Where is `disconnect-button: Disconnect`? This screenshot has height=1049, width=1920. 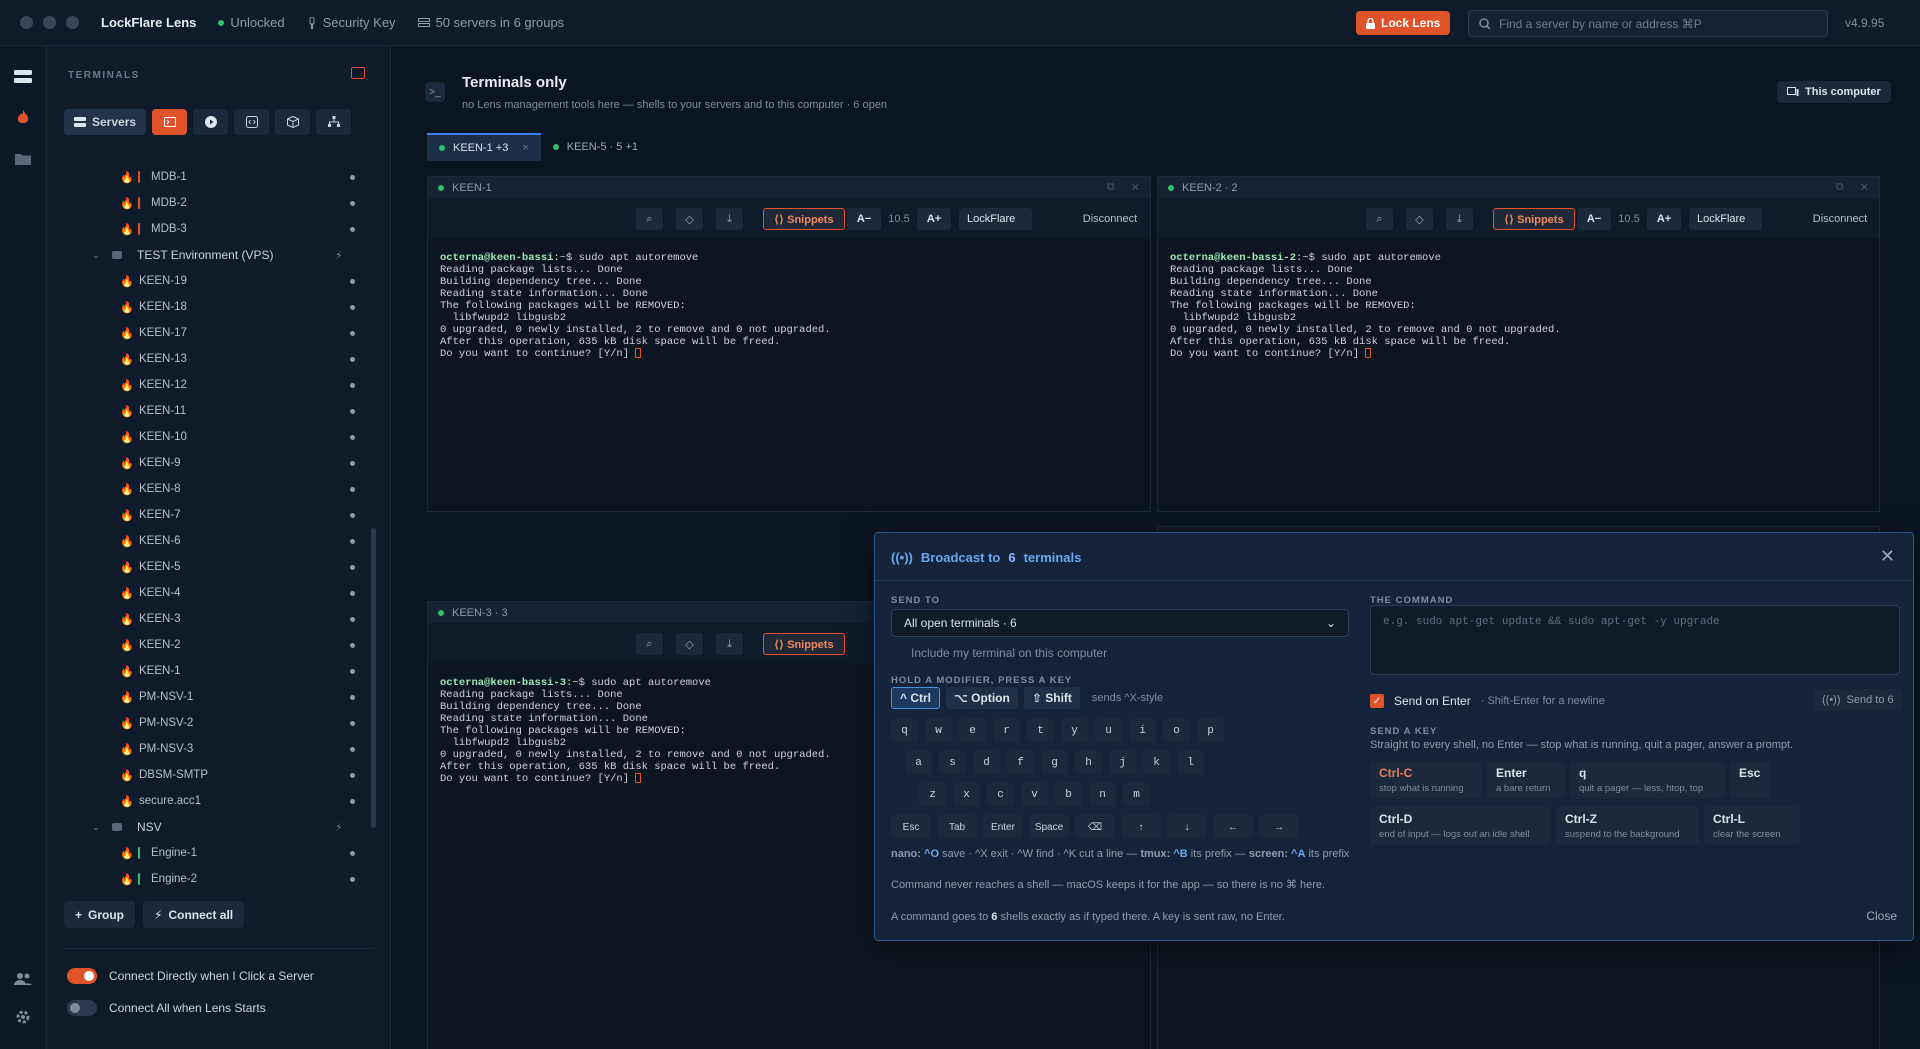
disconnect-button: Disconnect is located at coordinates (1110, 219).